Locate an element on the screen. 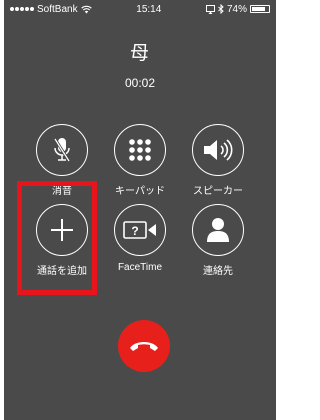 This screenshot has width=320, height=420. keypad-label: キーパッド is located at coordinates (140, 191).